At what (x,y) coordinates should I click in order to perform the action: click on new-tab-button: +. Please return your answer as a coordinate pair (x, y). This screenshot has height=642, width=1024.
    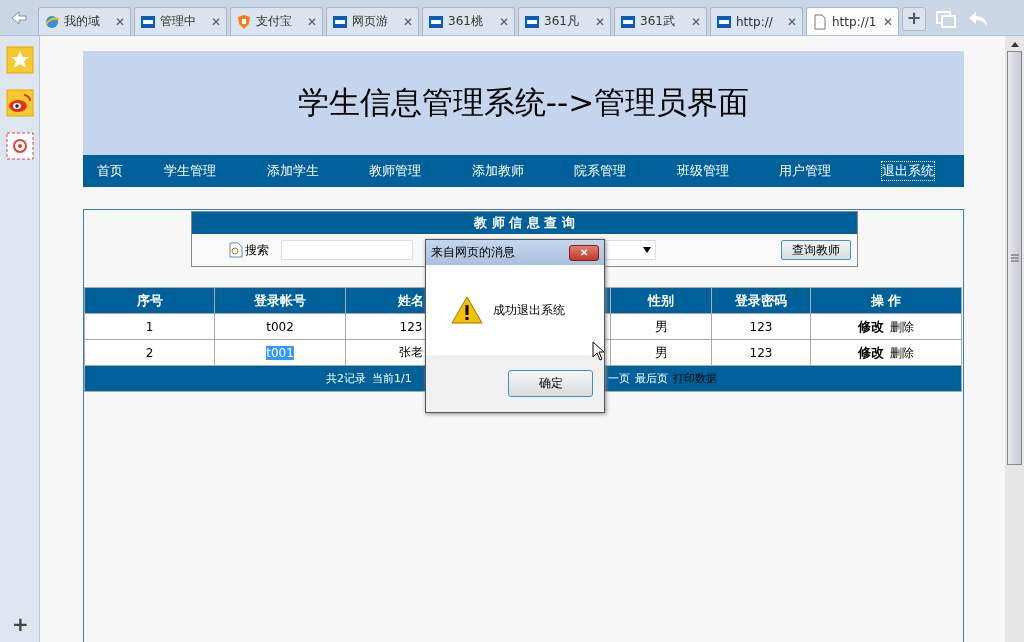
    Looking at the image, I should click on (914, 19).